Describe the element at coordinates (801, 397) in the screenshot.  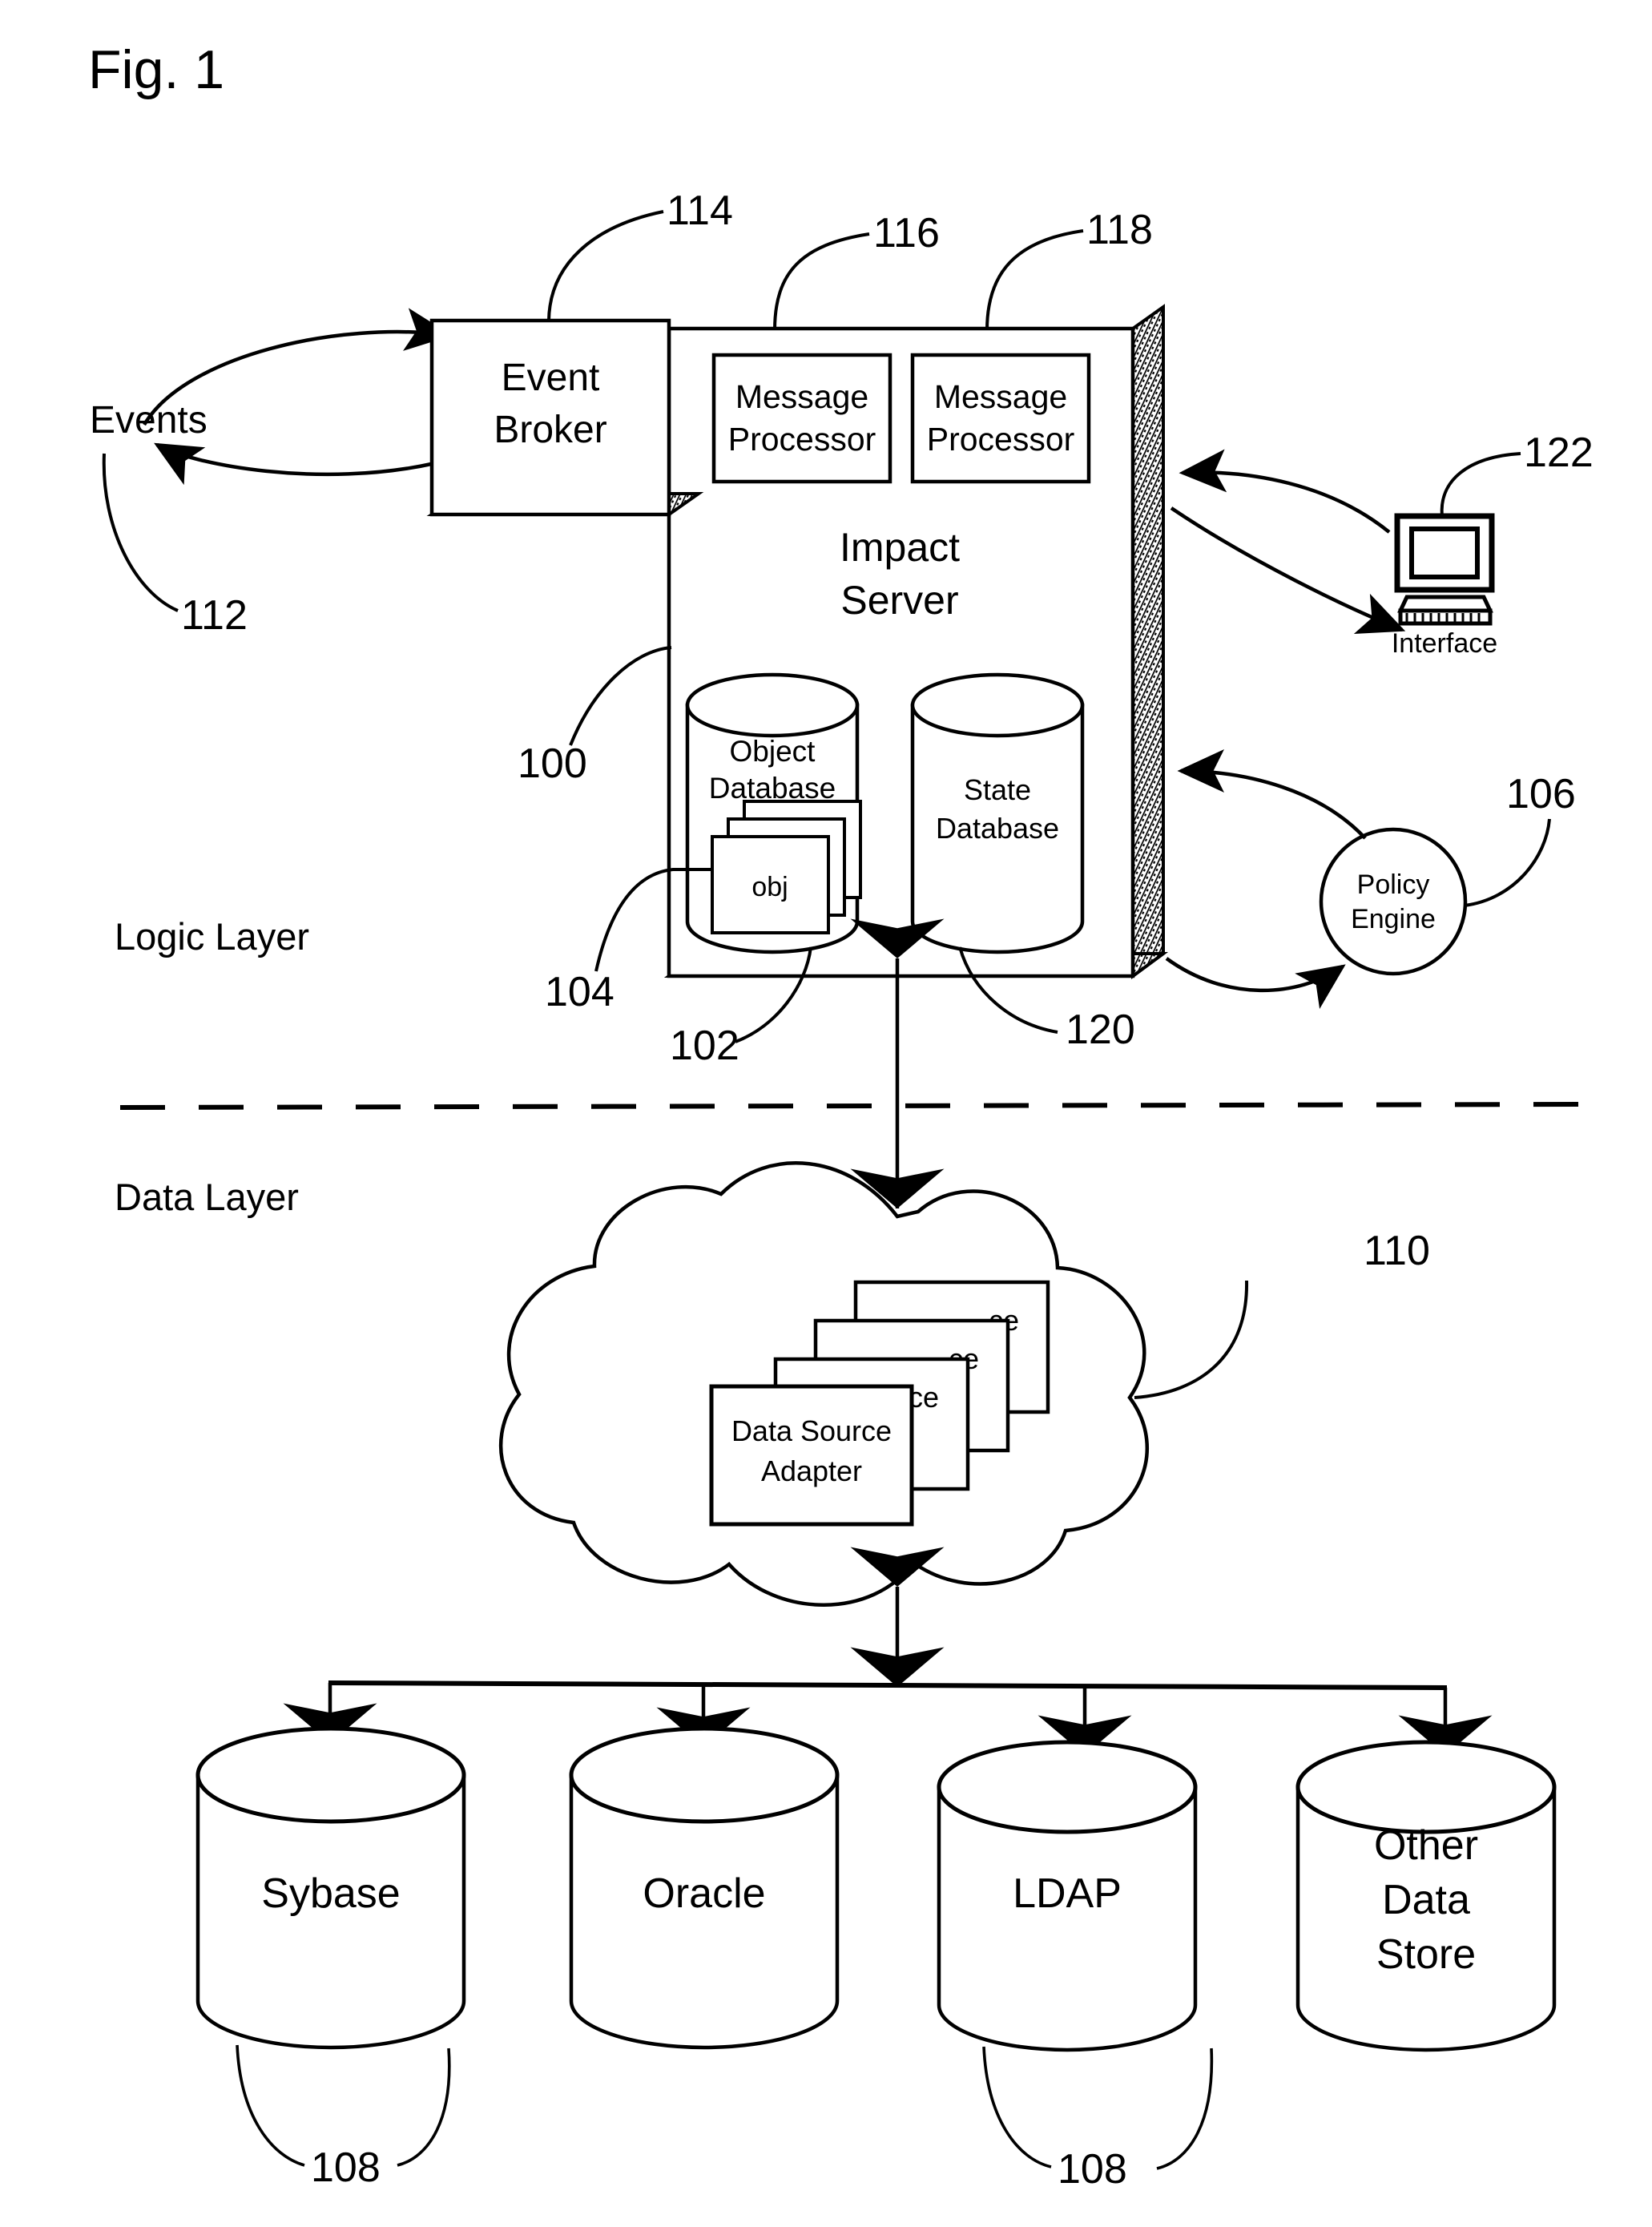
I see `message-processor-1-label-line1: Message` at that location.